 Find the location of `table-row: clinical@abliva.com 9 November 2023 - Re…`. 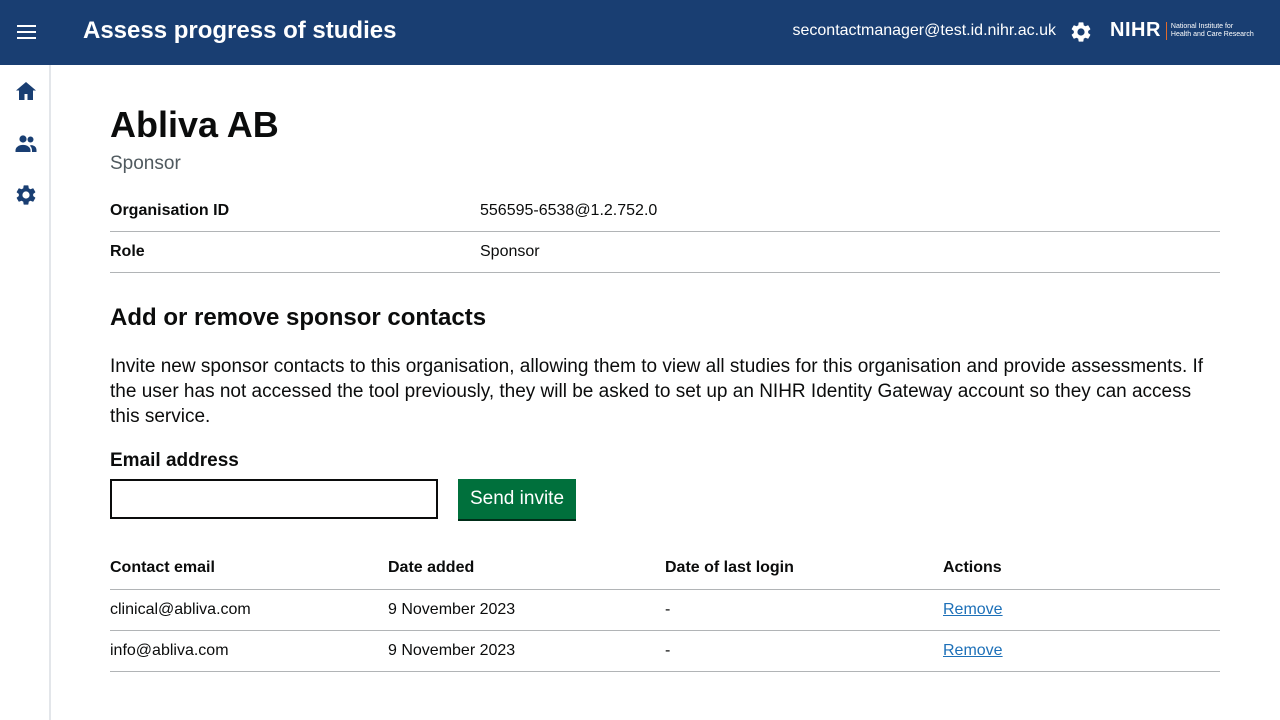

table-row: clinical@abliva.com 9 November 2023 - Re… is located at coordinates (665, 610).